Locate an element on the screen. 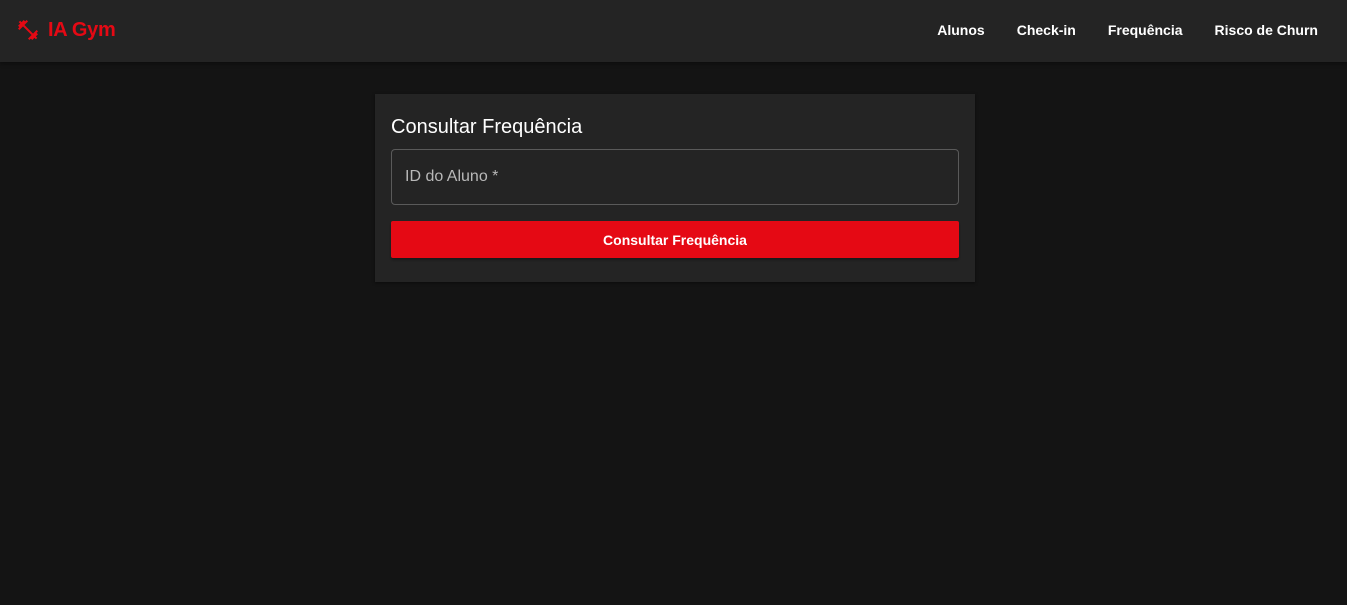  nav-item-alunos: Alunos is located at coordinates (960, 30).